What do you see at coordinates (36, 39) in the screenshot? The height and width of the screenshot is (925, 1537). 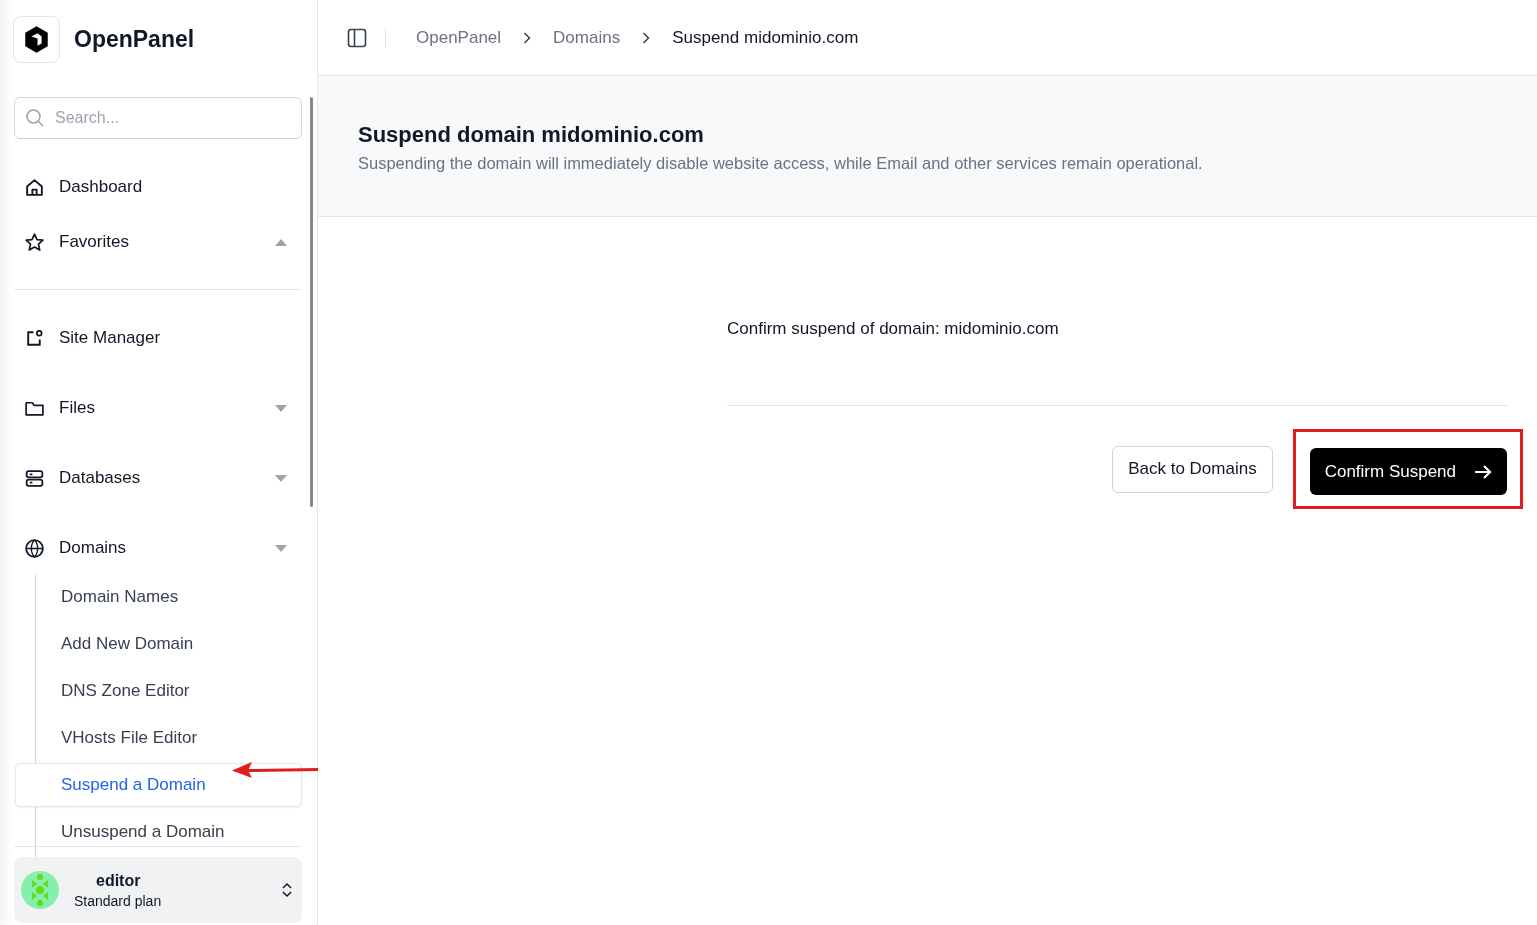 I see `logo-icon` at bounding box center [36, 39].